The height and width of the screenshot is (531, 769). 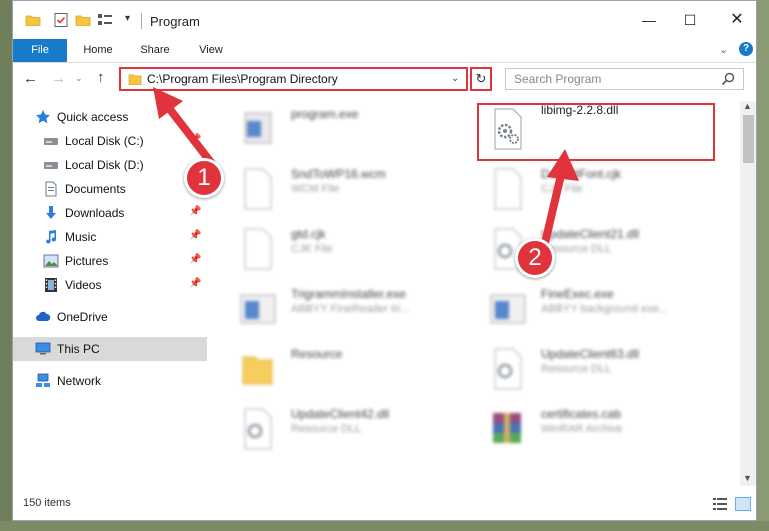 I want to click on desktop-background-right, so click(x=763, y=265).